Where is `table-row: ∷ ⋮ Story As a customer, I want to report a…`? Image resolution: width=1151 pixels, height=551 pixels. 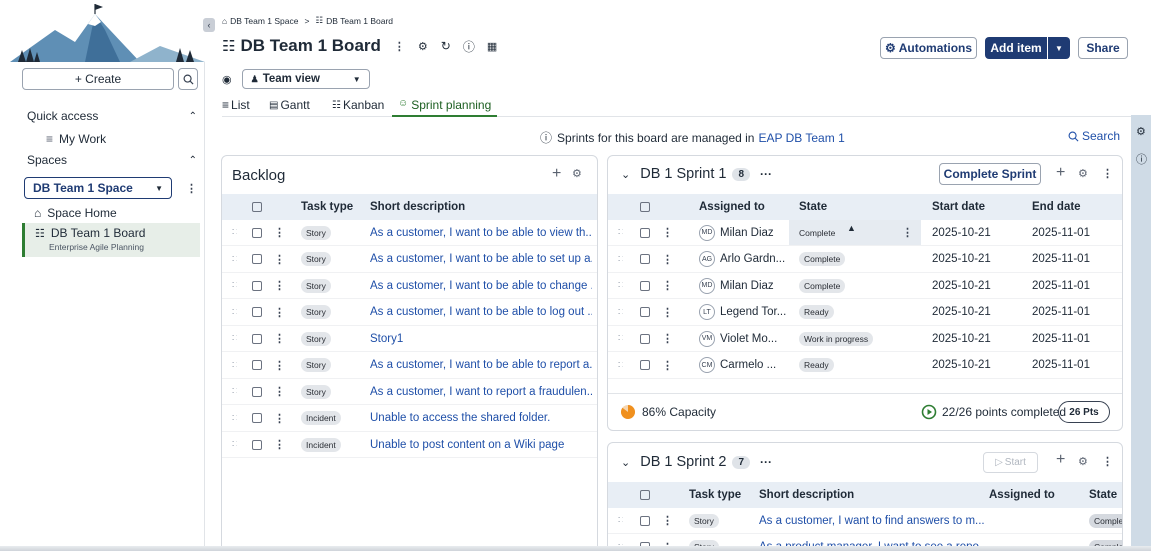
table-row: ∷ ⋮ Story As a customer, I want to report a… is located at coordinates (409, 392).